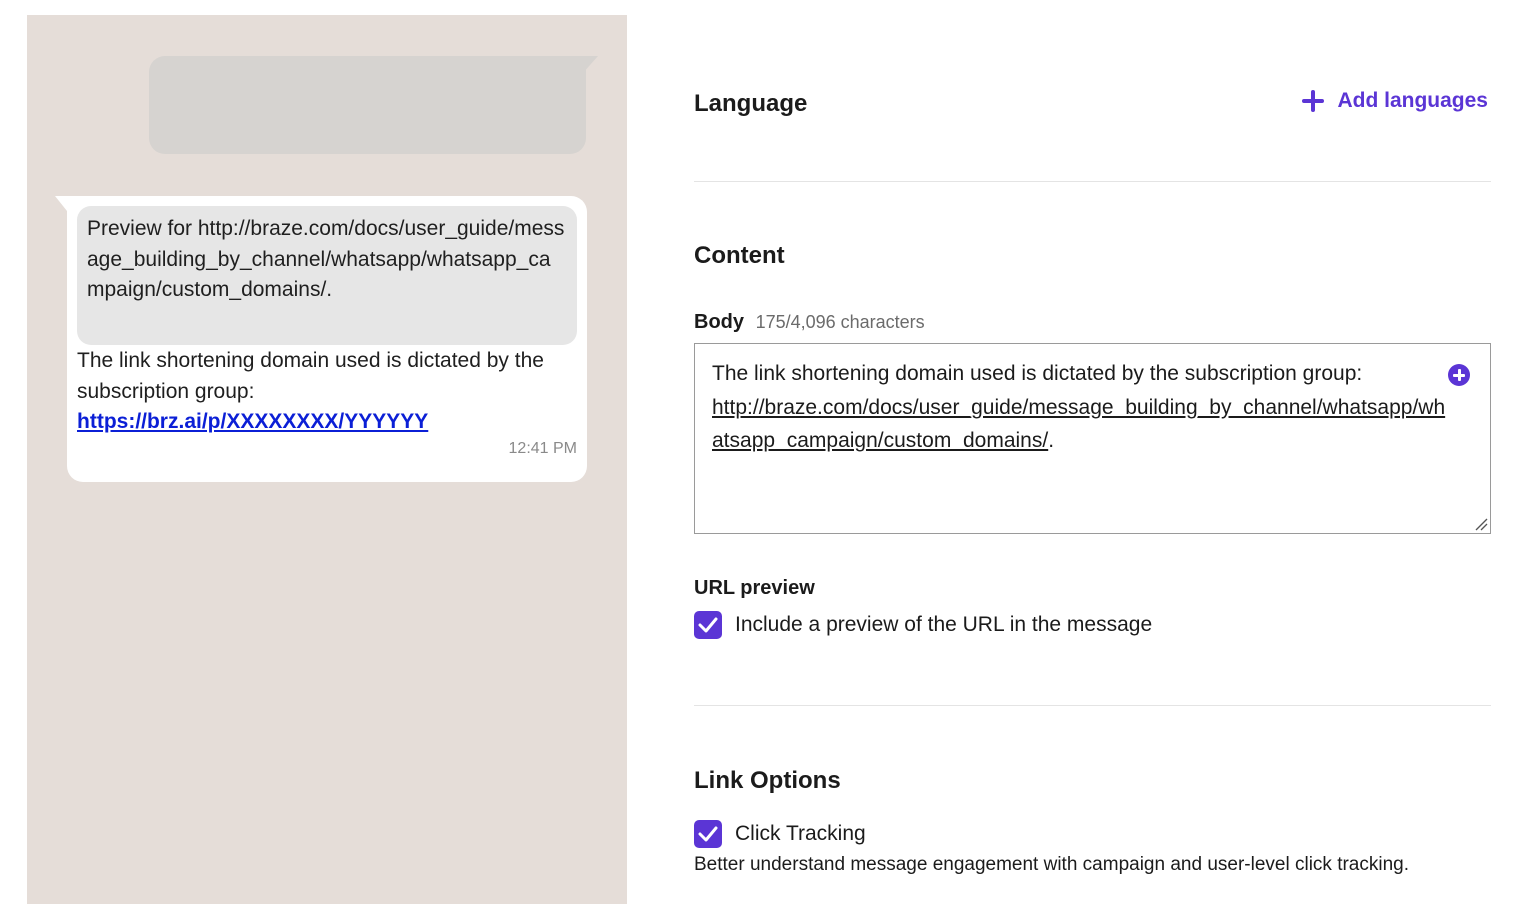  I want to click on click-tracking-checkbox, so click(708, 834).